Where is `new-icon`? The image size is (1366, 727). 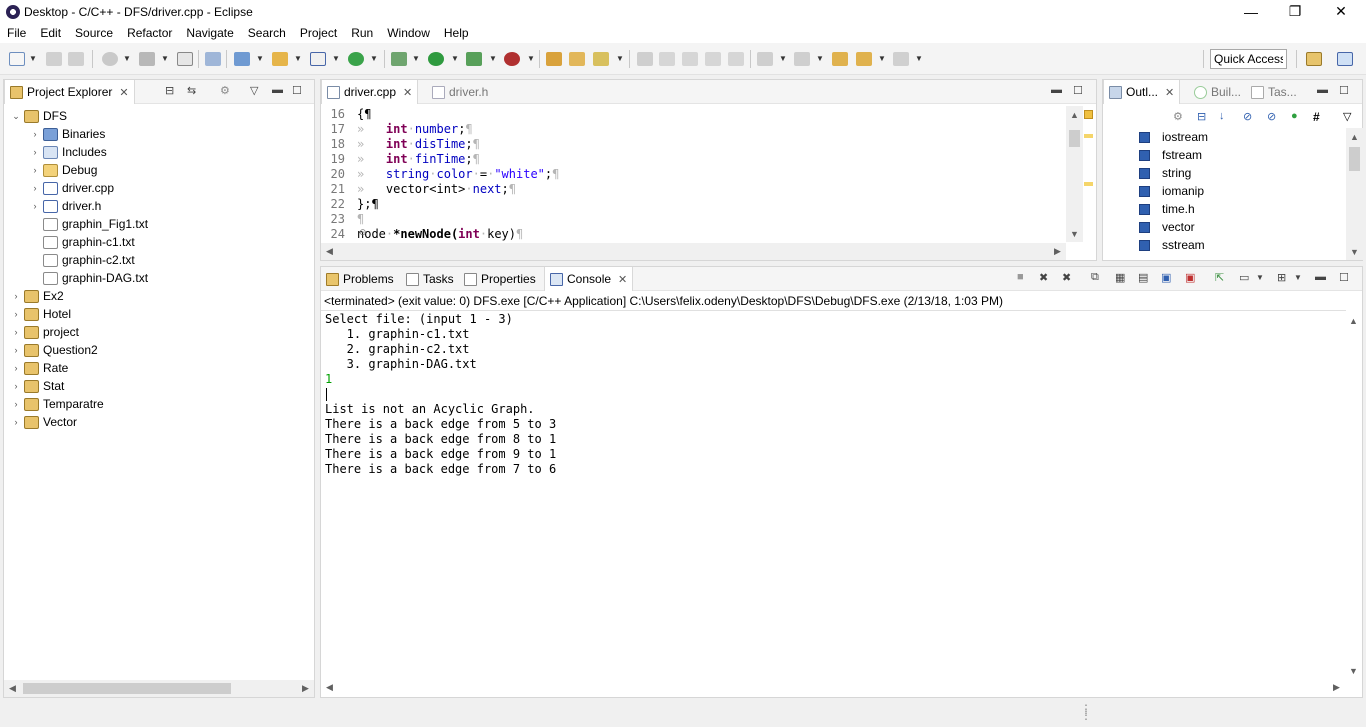 new-icon is located at coordinates (17, 59).